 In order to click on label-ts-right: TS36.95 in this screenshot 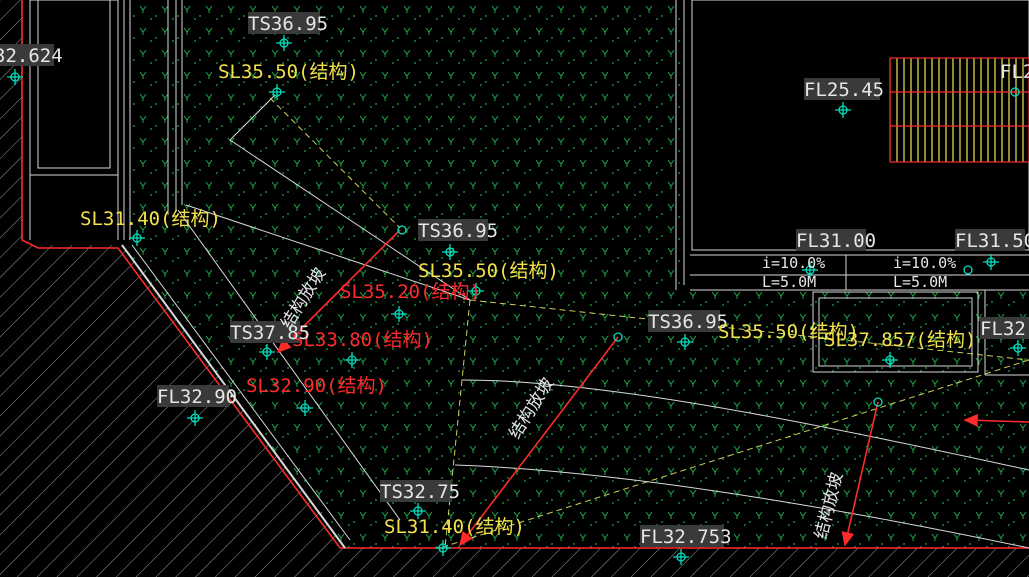, I will do `click(688, 322)`.